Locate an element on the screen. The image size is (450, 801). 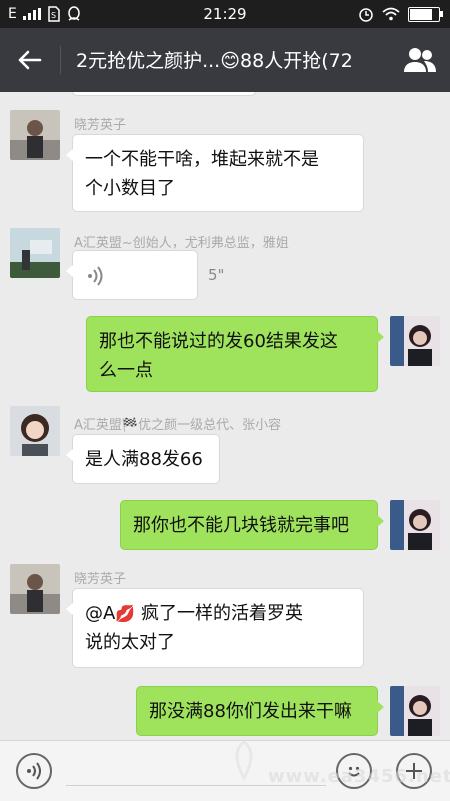
message-text: 么一点 is located at coordinates (126, 370).